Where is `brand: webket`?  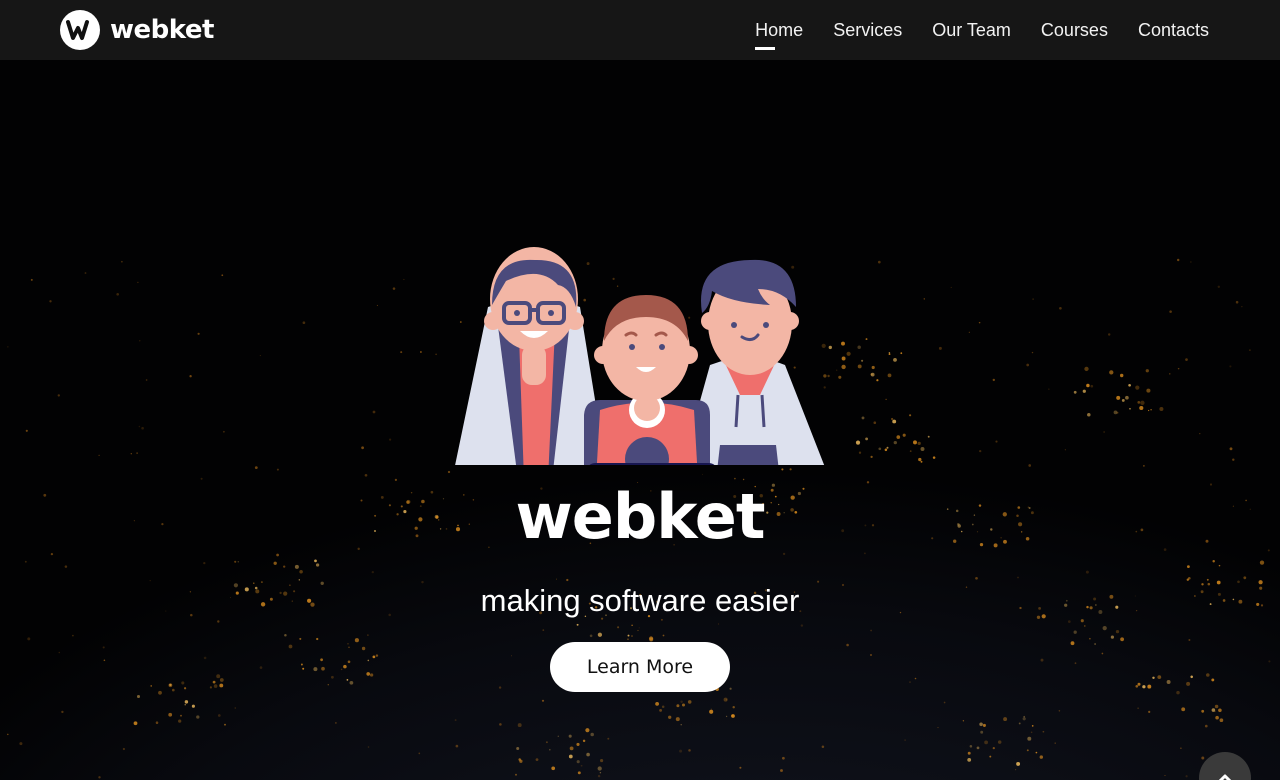 brand: webket is located at coordinates (137, 30).